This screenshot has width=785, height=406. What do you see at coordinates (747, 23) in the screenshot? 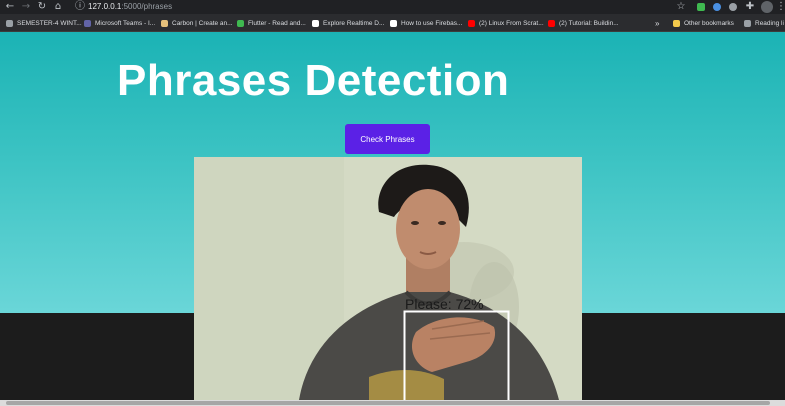
I see `reading-list-icon` at bounding box center [747, 23].